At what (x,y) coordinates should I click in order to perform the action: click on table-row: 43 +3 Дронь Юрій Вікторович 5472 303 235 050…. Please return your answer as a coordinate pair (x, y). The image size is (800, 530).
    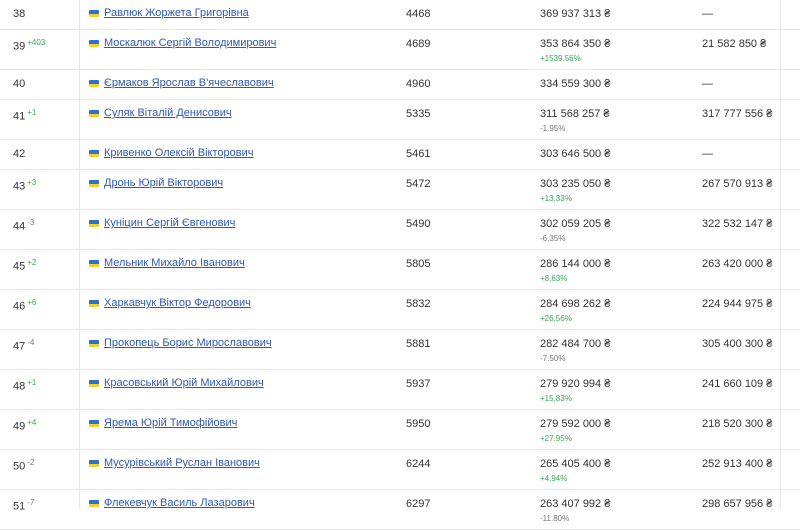
    Looking at the image, I should click on (400, 190).